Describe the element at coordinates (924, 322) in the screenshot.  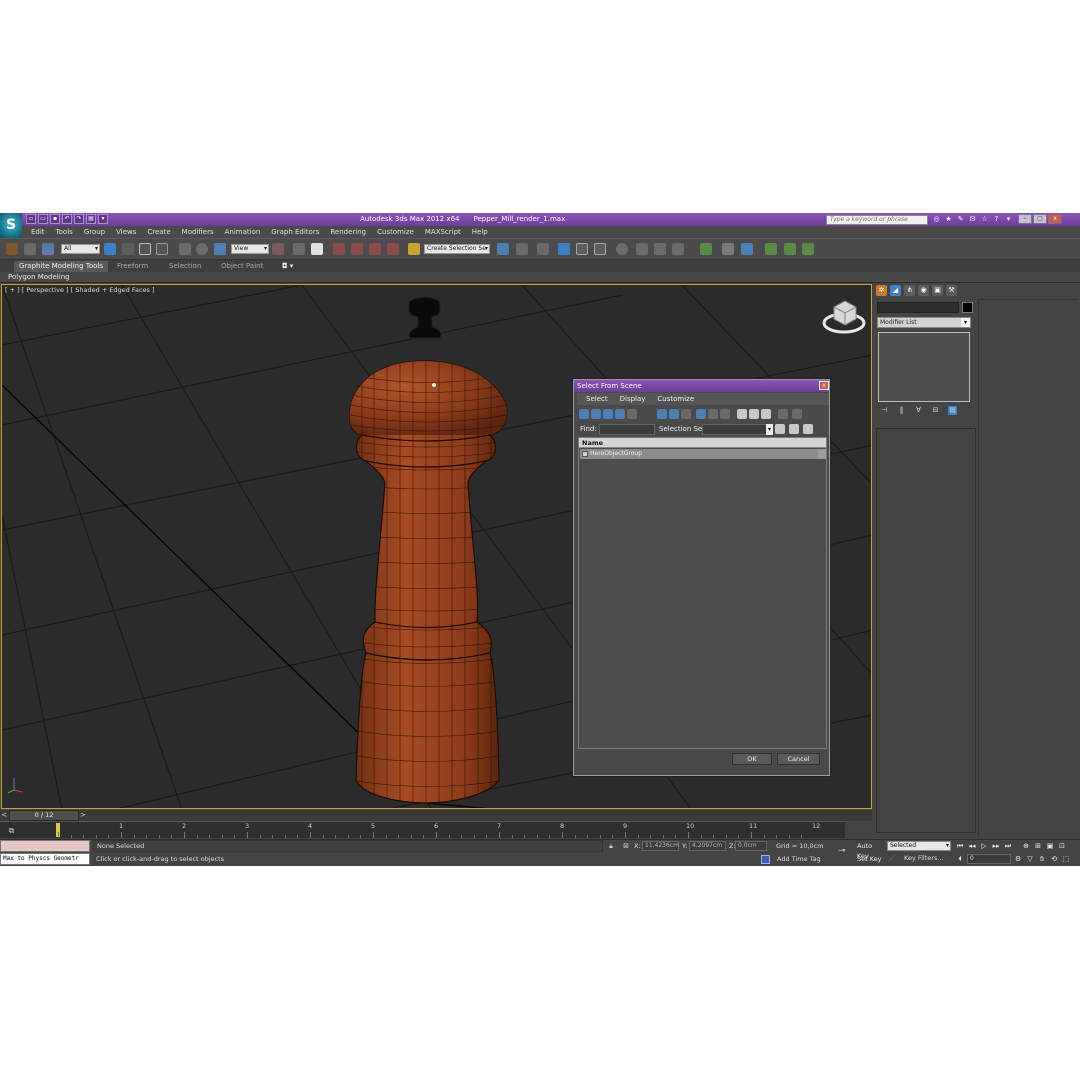
I see `modifier-list-select: Modifier List` at that location.